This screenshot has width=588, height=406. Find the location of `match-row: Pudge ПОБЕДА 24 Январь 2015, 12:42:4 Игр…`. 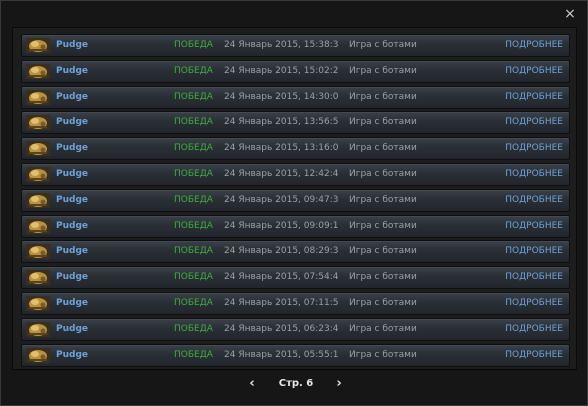

match-row: Pudge ПОБЕДА 24 Январь 2015, 12:42:4 Игр… is located at coordinates (295, 174).